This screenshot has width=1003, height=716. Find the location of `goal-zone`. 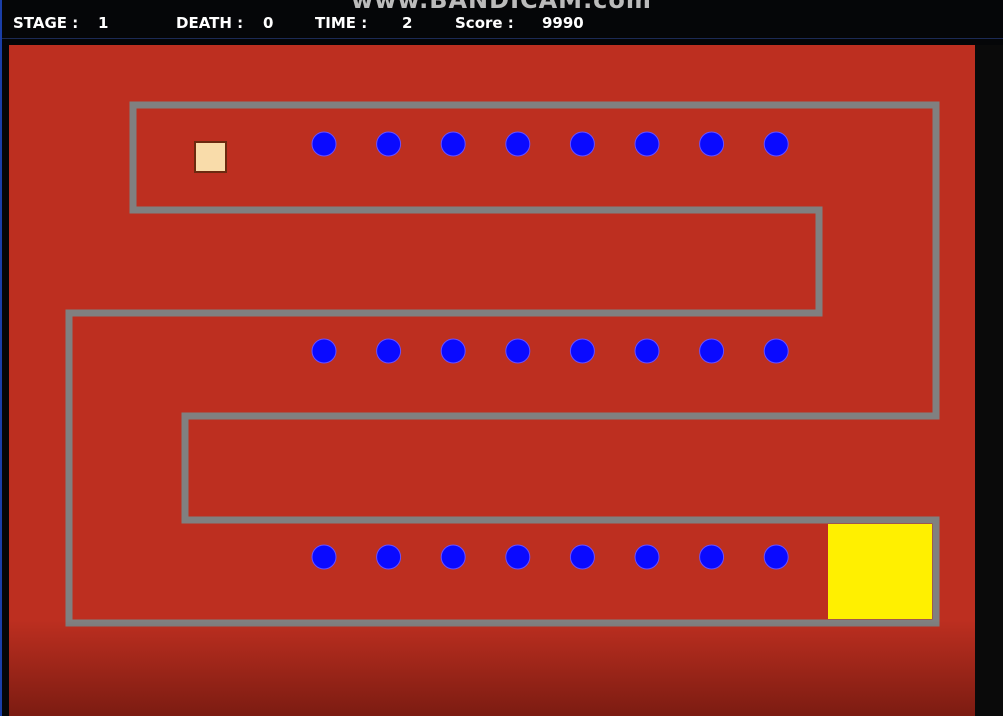

goal-zone is located at coordinates (880, 571).